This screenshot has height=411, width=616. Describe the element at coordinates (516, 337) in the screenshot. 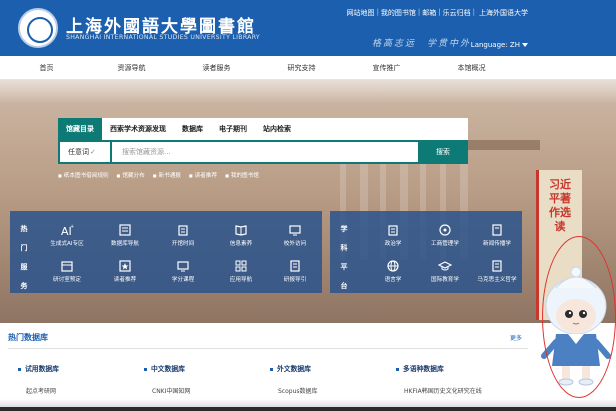

I see `more-link: 更多` at that location.